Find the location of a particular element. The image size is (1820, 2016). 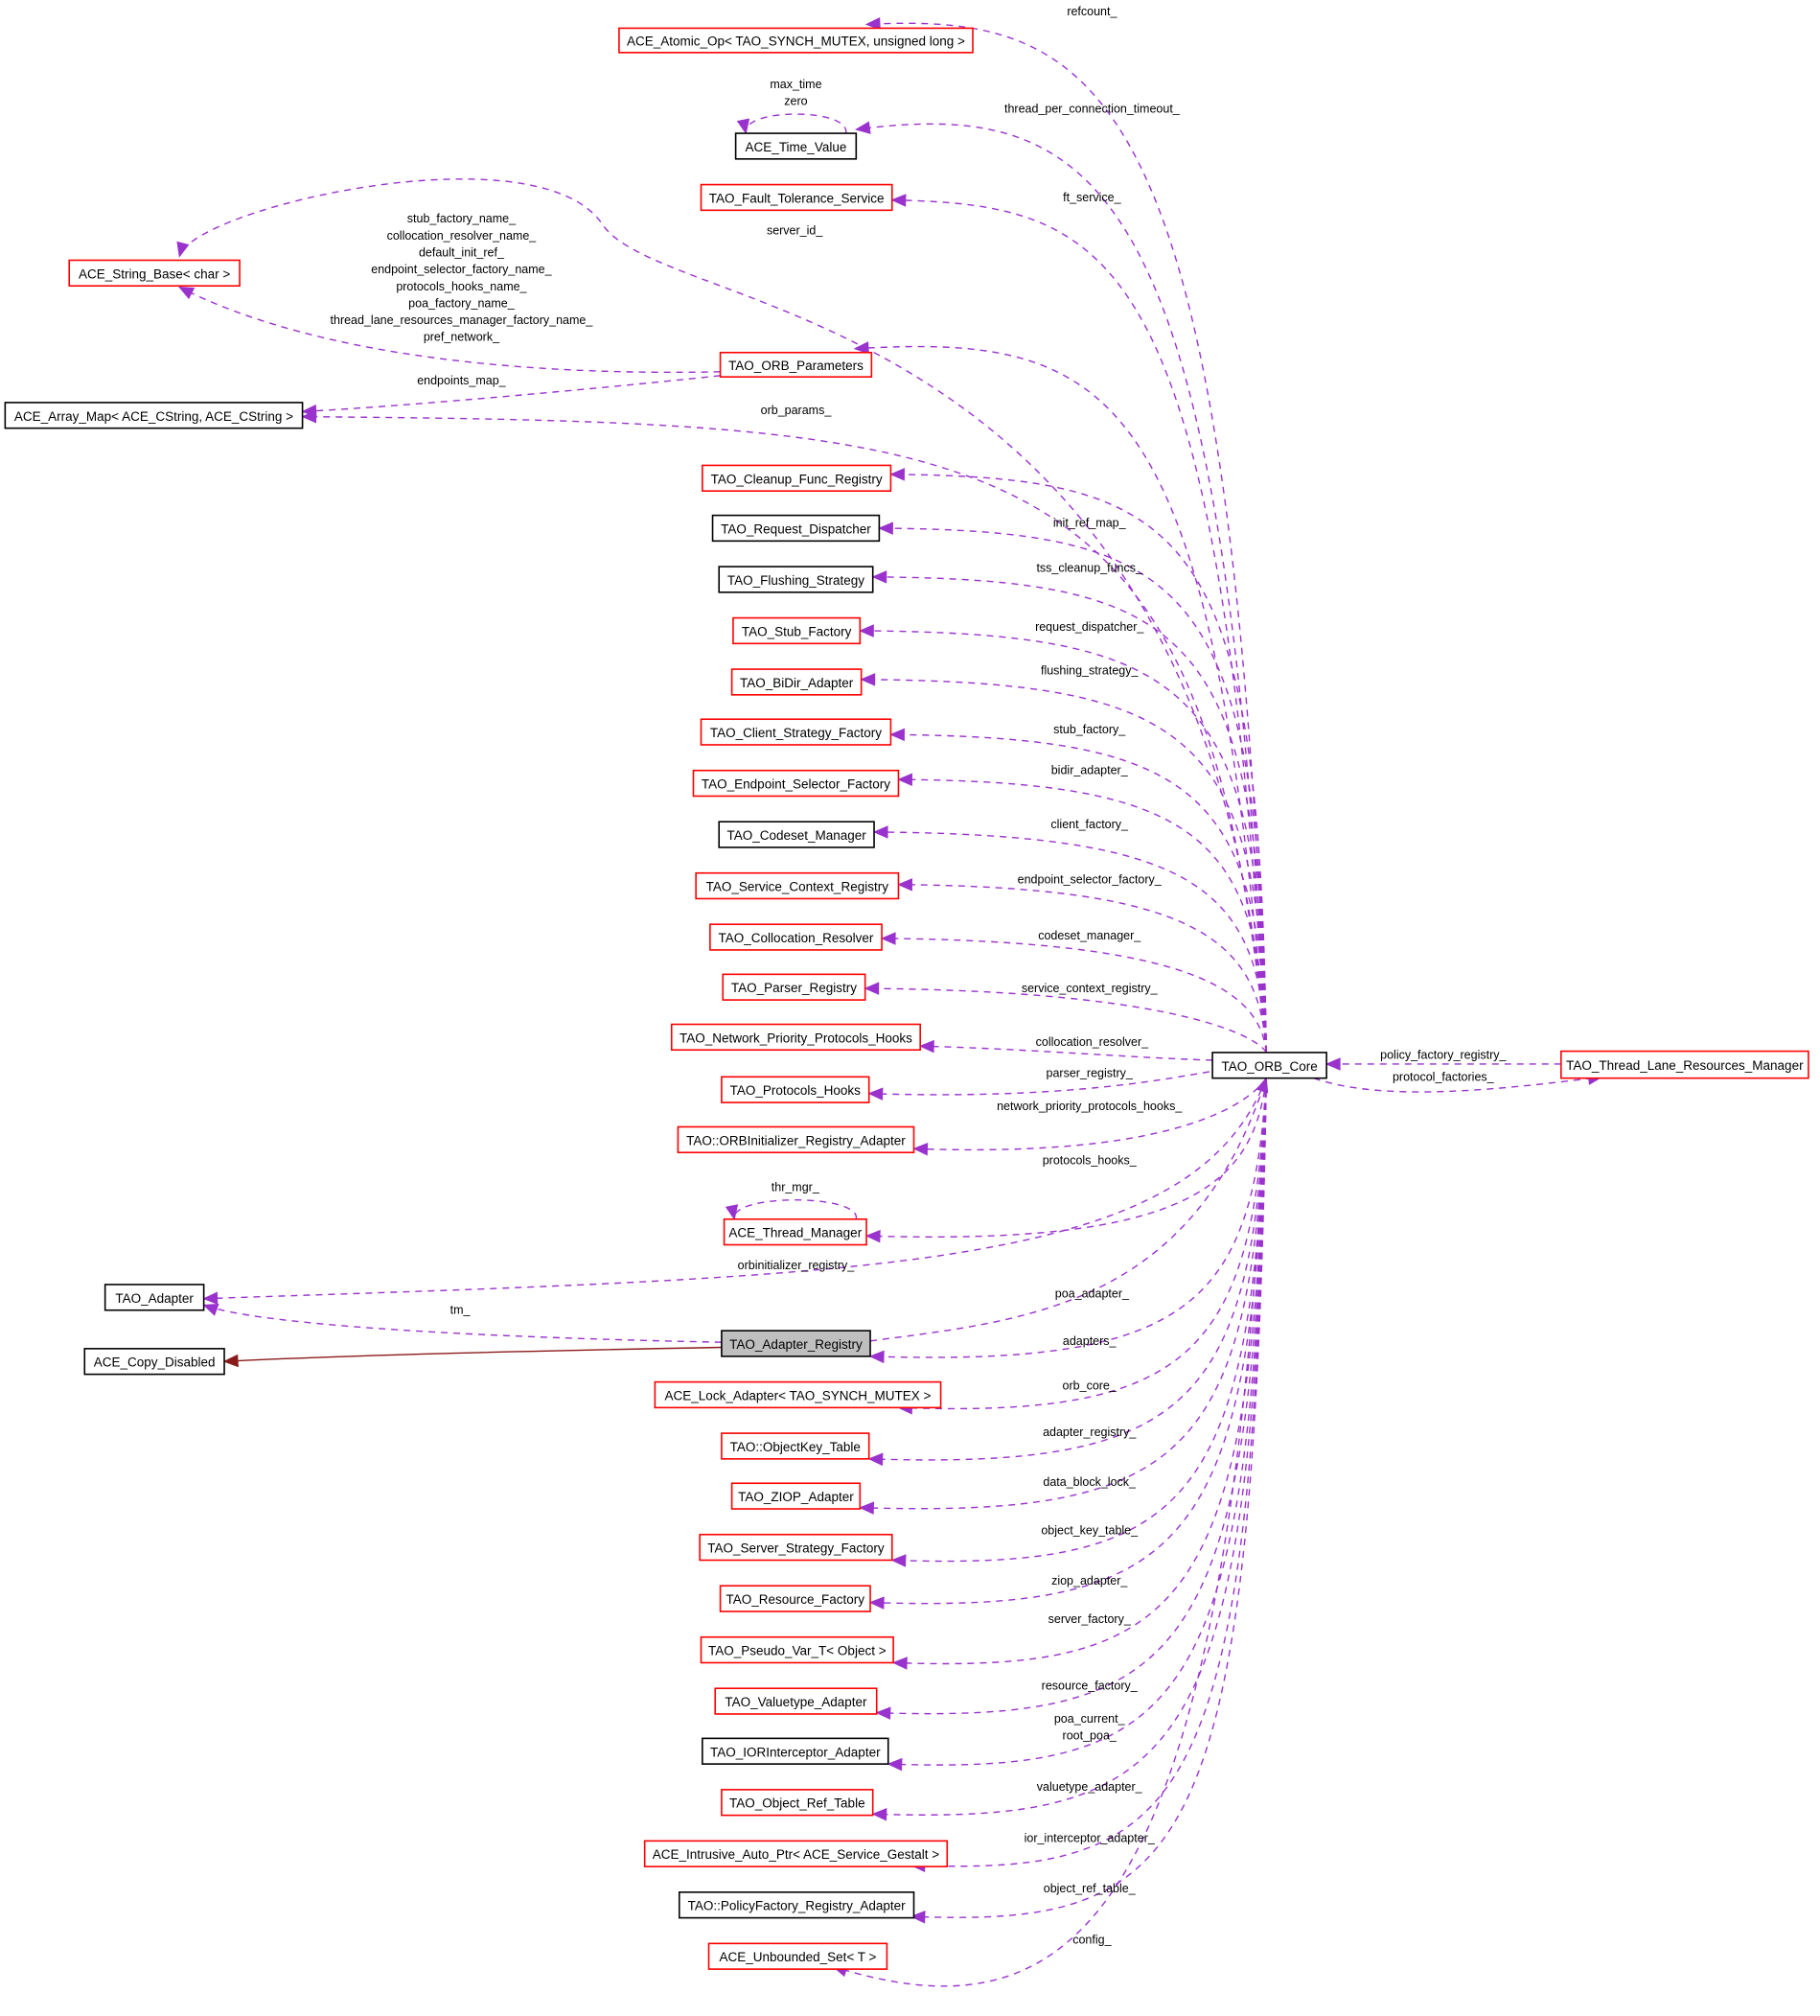

class-node-pseudo-var: TAO_Pseudo_Var_T< Object > is located at coordinates (797, 1649).